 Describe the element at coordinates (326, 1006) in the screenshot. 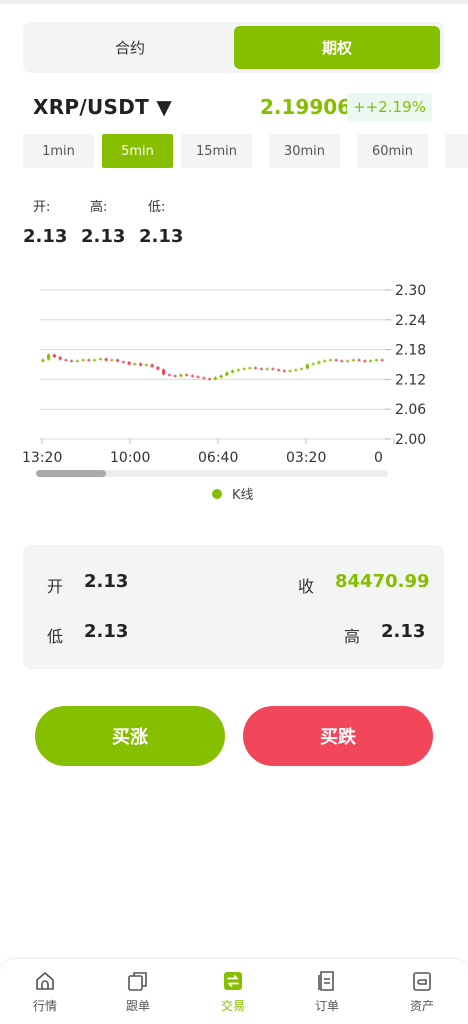

I see `tab-orders-label: 订单` at that location.